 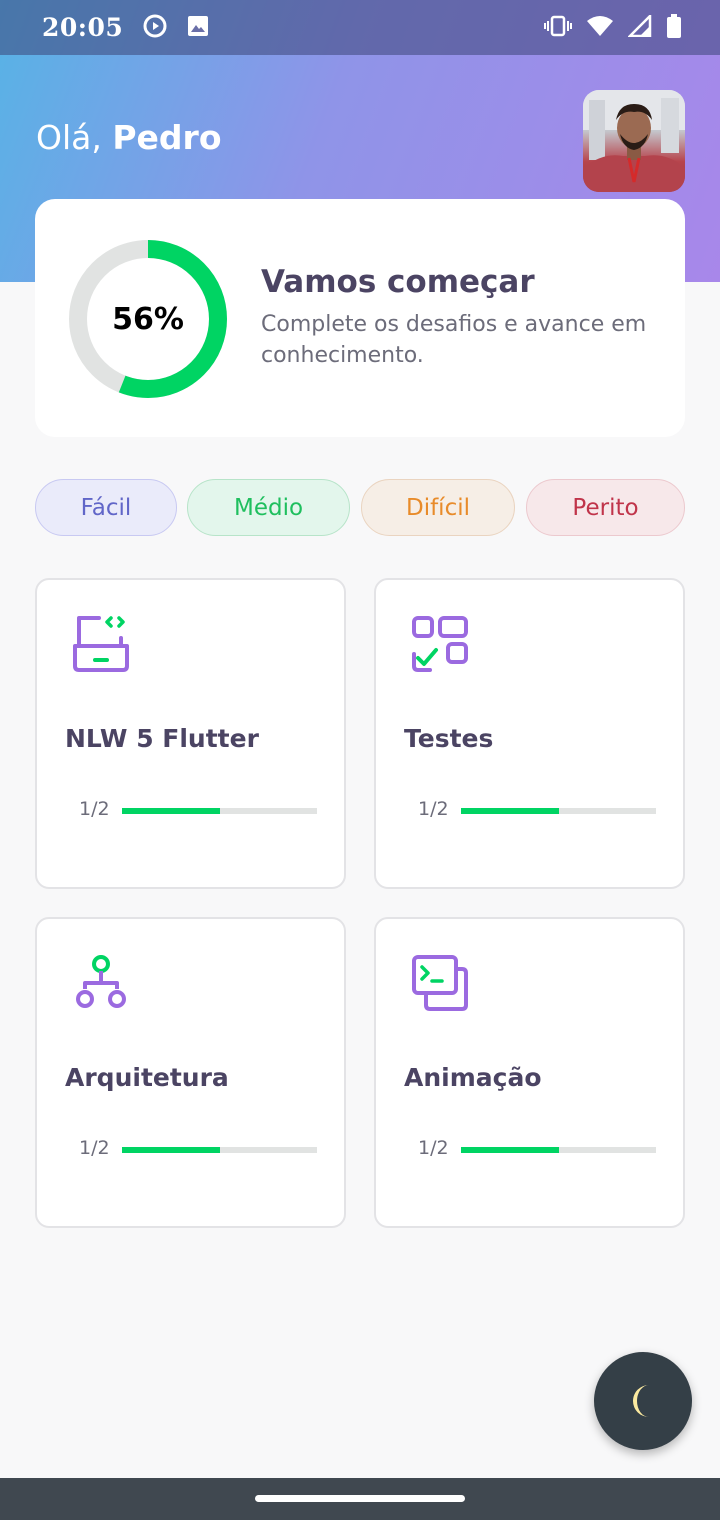 What do you see at coordinates (69, 137) in the screenshot?
I see `greeting-text: Olá,` at bounding box center [69, 137].